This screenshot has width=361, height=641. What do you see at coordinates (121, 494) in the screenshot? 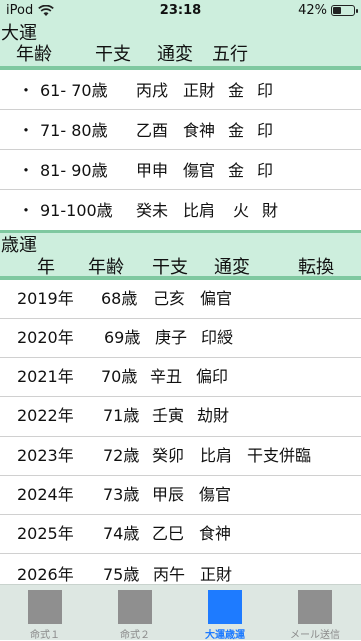
I see `saiun-age: 73歳` at bounding box center [121, 494].